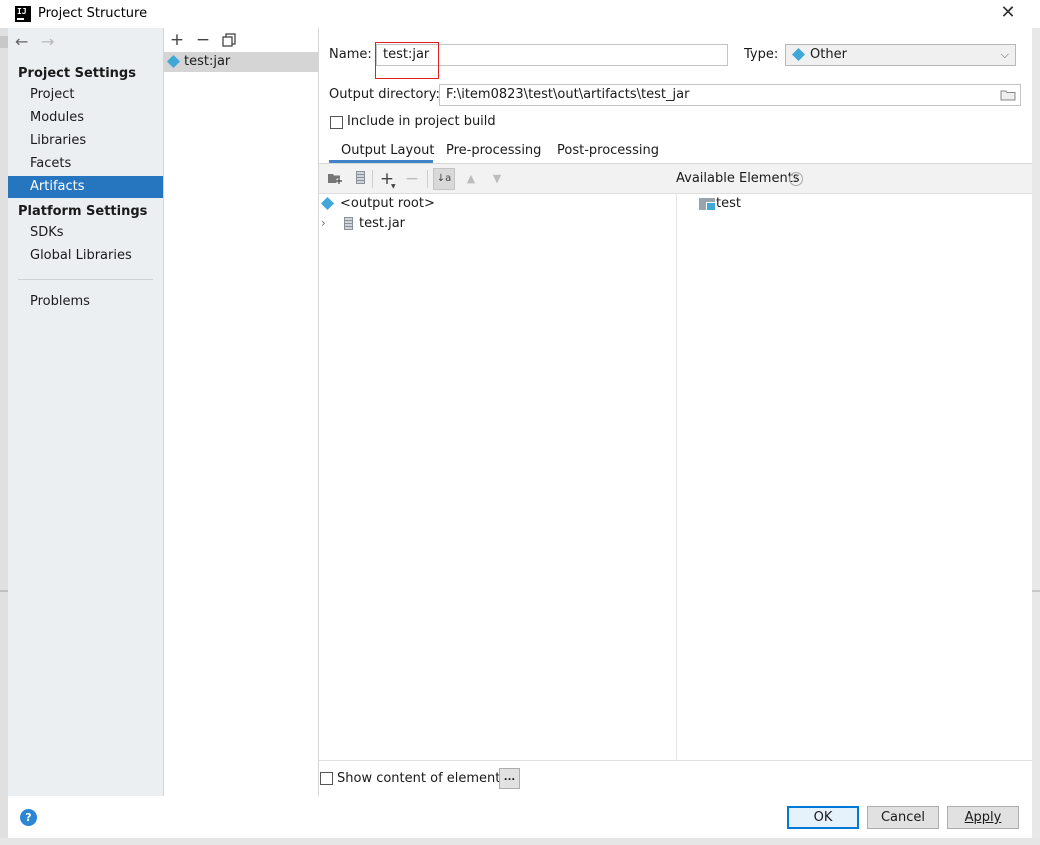 The image size is (1040, 845). I want to click on available-item-label: test, so click(728, 203).